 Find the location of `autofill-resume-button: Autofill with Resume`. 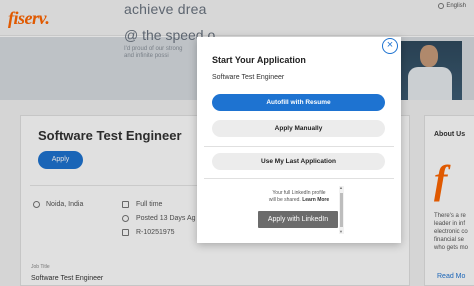

autofill-resume-button: Autofill with Resume is located at coordinates (298, 102).